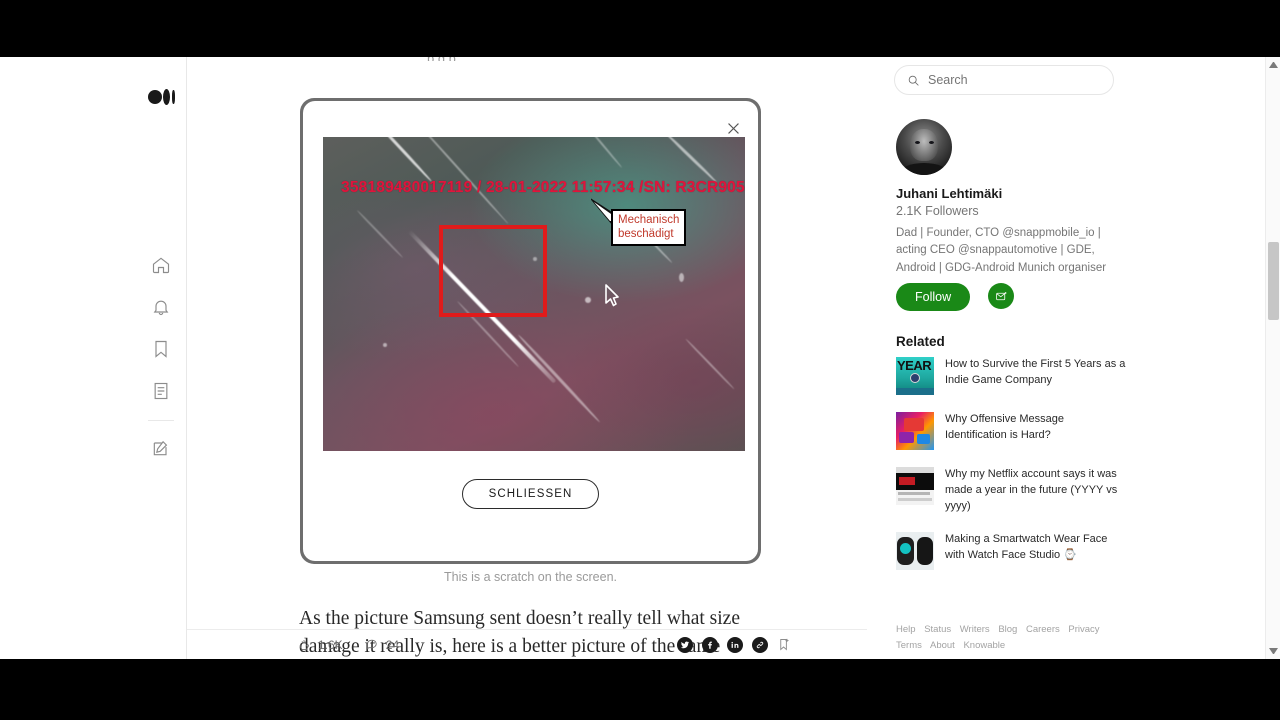  What do you see at coordinates (733, 128) in the screenshot?
I see `close-icon` at bounding box center [733, 128].